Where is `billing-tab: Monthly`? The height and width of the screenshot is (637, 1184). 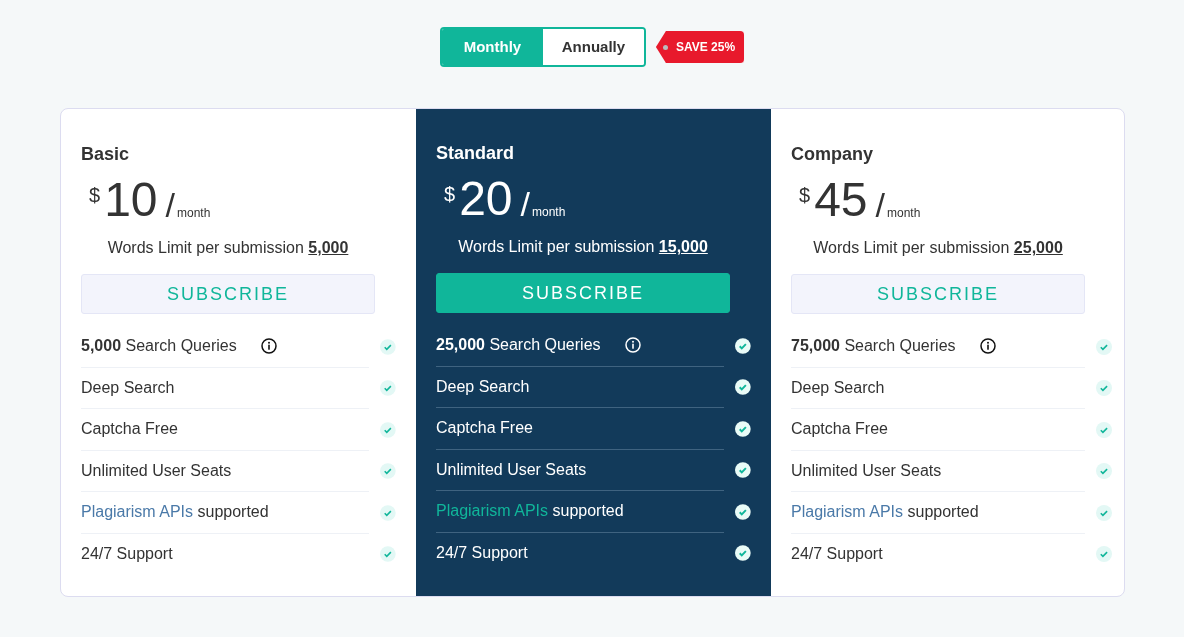 billing-tab: Monthly is located at coordinates (492, 47).